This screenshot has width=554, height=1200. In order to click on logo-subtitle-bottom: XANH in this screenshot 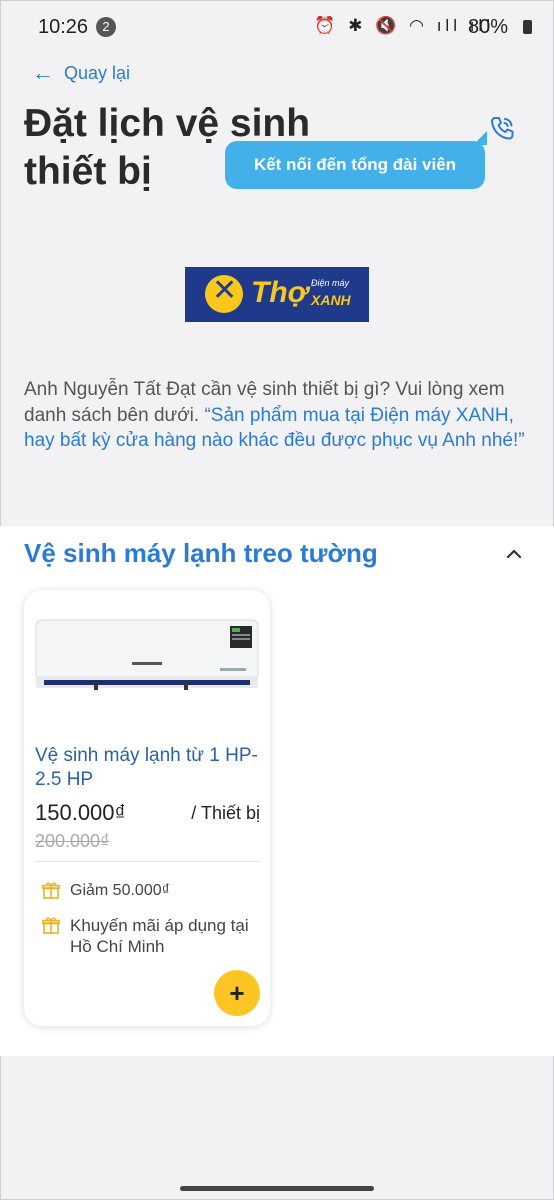, I will do `click(331, 300)`.